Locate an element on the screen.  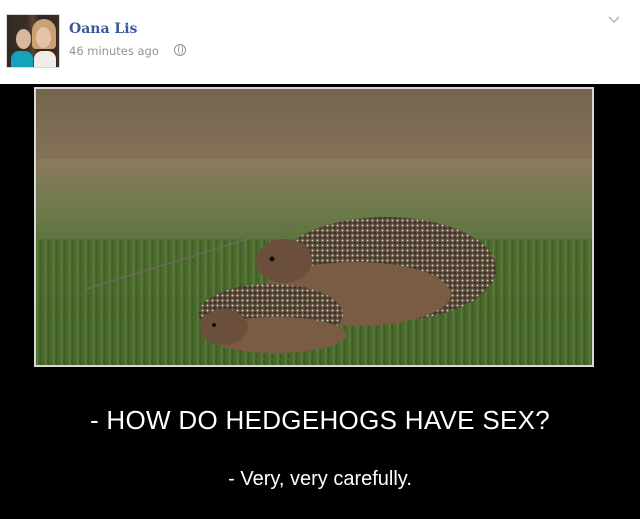
poster-subline: - Very, very carefully. is located at coordinates (320, 479).